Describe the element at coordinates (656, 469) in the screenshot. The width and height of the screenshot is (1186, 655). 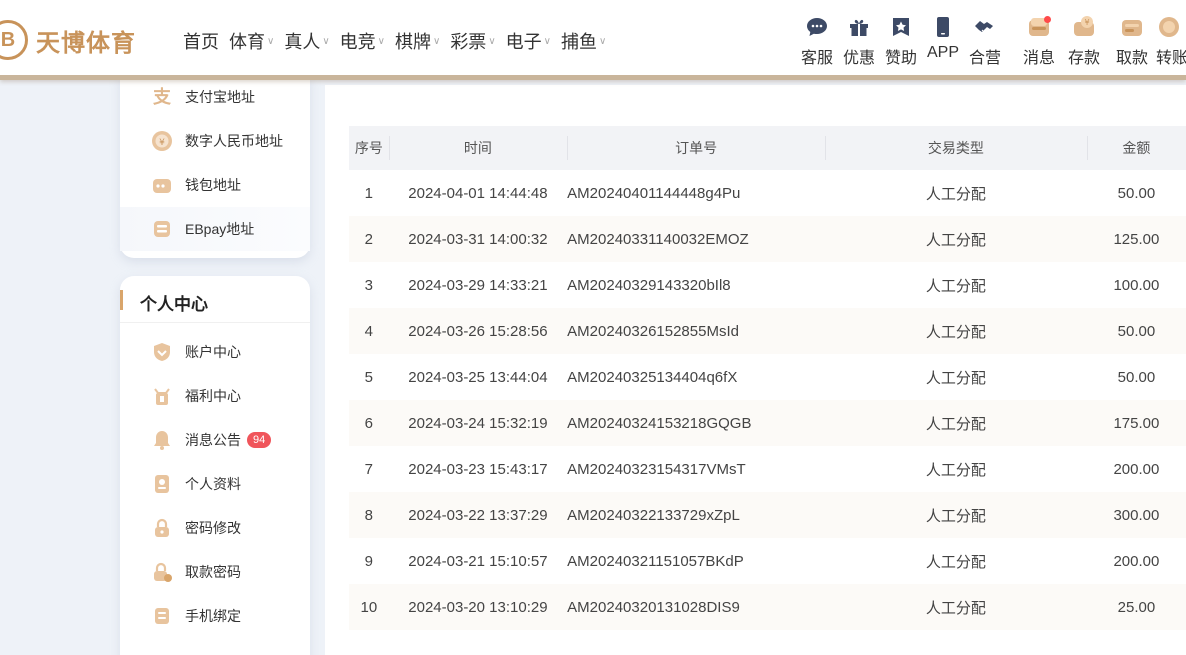
I see `cell-order: AM20240323154317VMsT` at that location.